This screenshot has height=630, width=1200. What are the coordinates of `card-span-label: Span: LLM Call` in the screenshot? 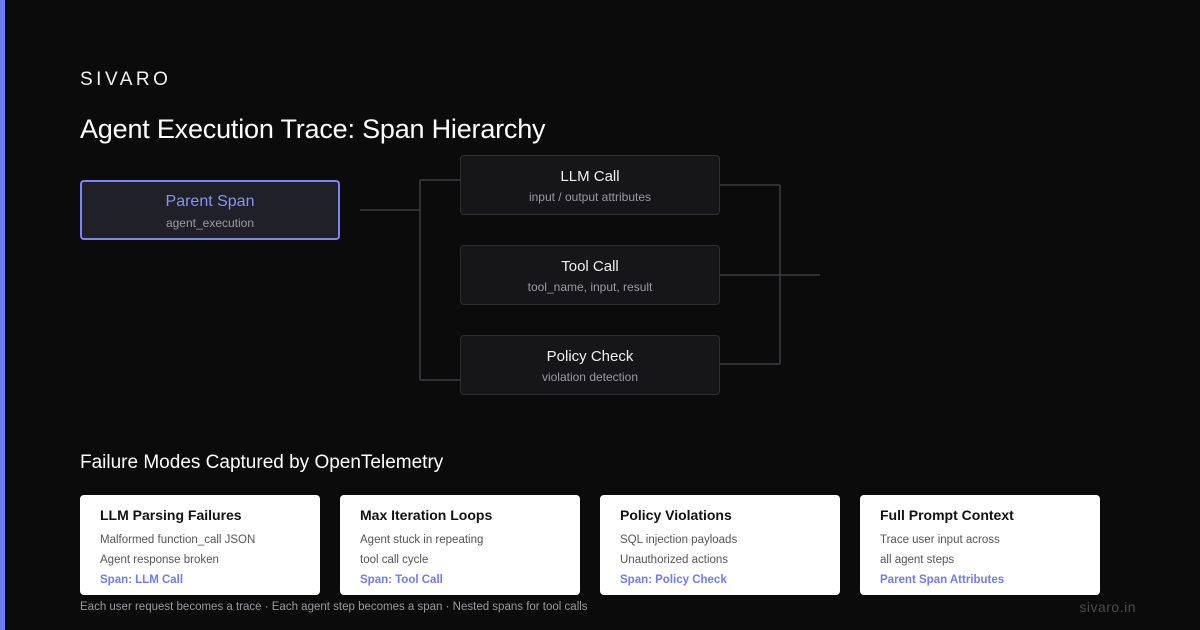 It's located at (142, 580).